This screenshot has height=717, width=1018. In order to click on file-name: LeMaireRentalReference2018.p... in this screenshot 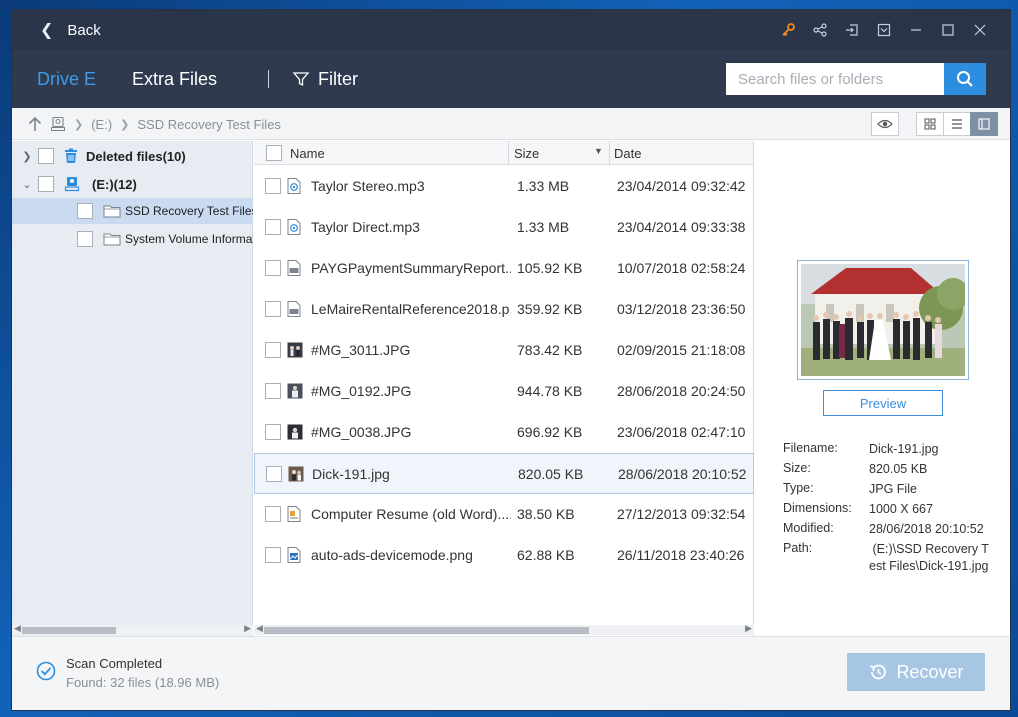, I will do `click(411, 309)`.